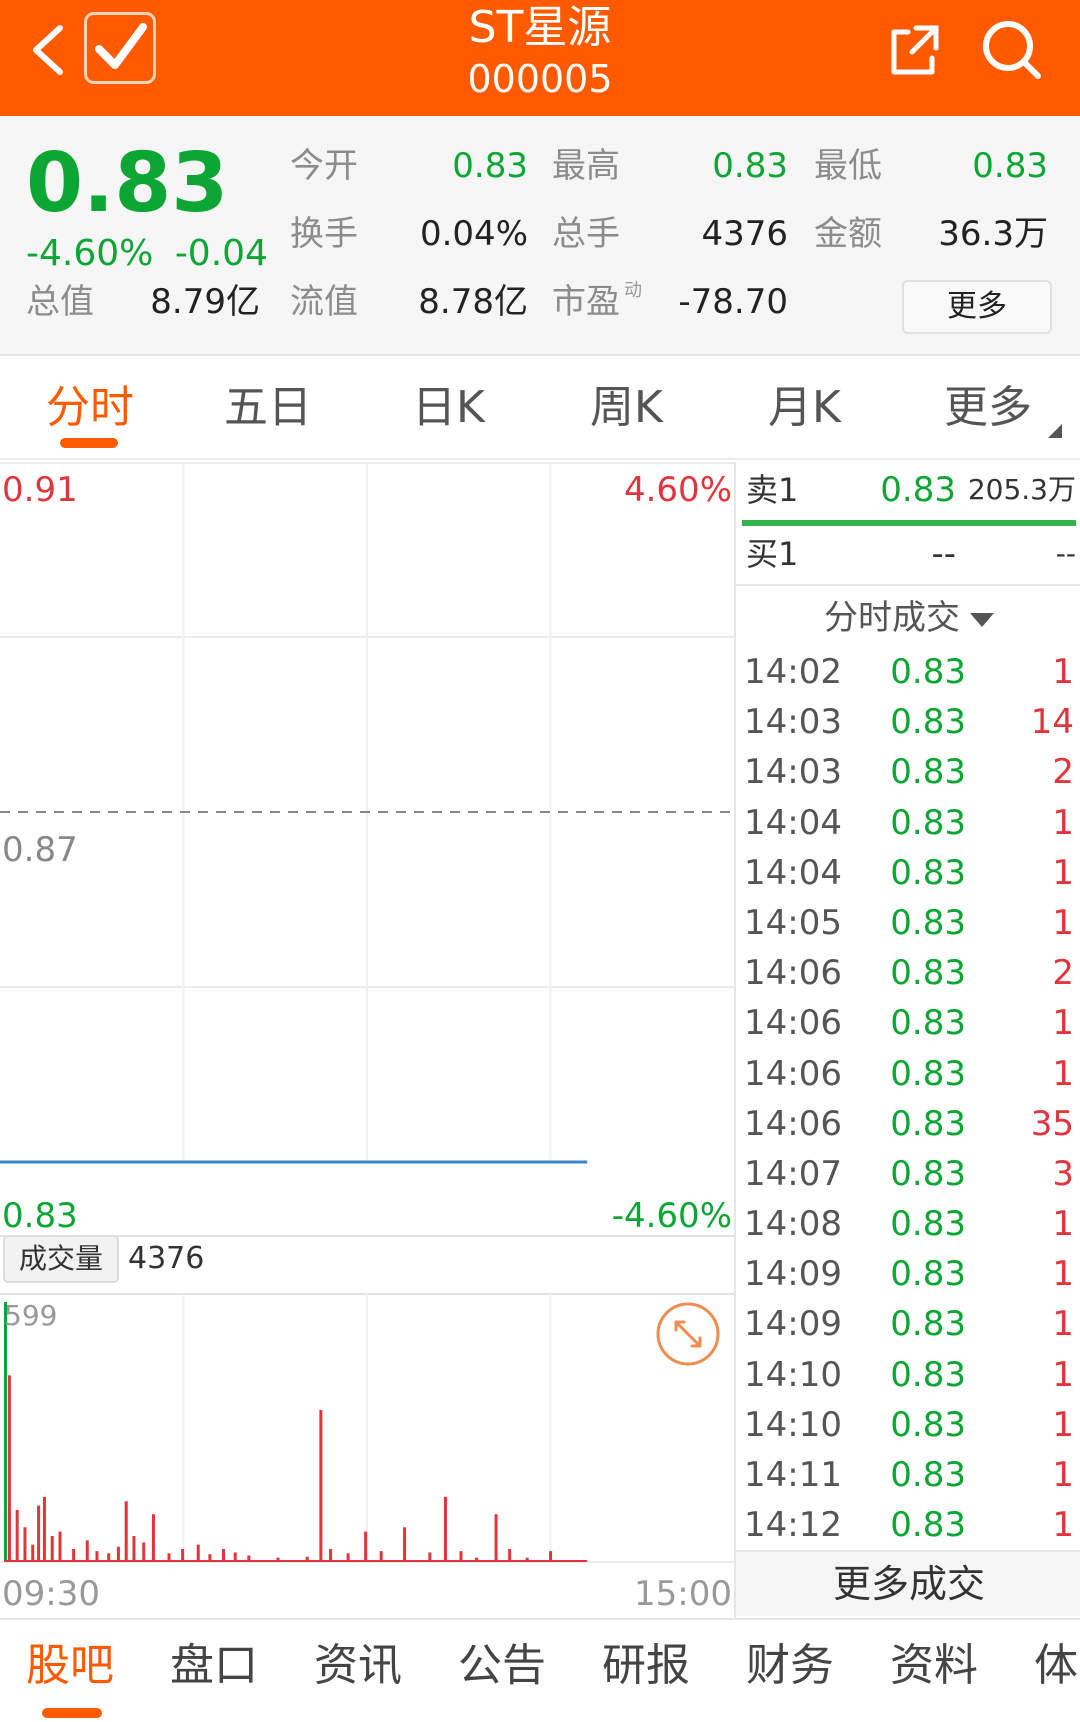 The height and width of the screenshot is (1722, 1080). What do you see at coordinates (688, 1334) in the screenshot?
I see `expand-icon` at bounding box center [688, 1334].